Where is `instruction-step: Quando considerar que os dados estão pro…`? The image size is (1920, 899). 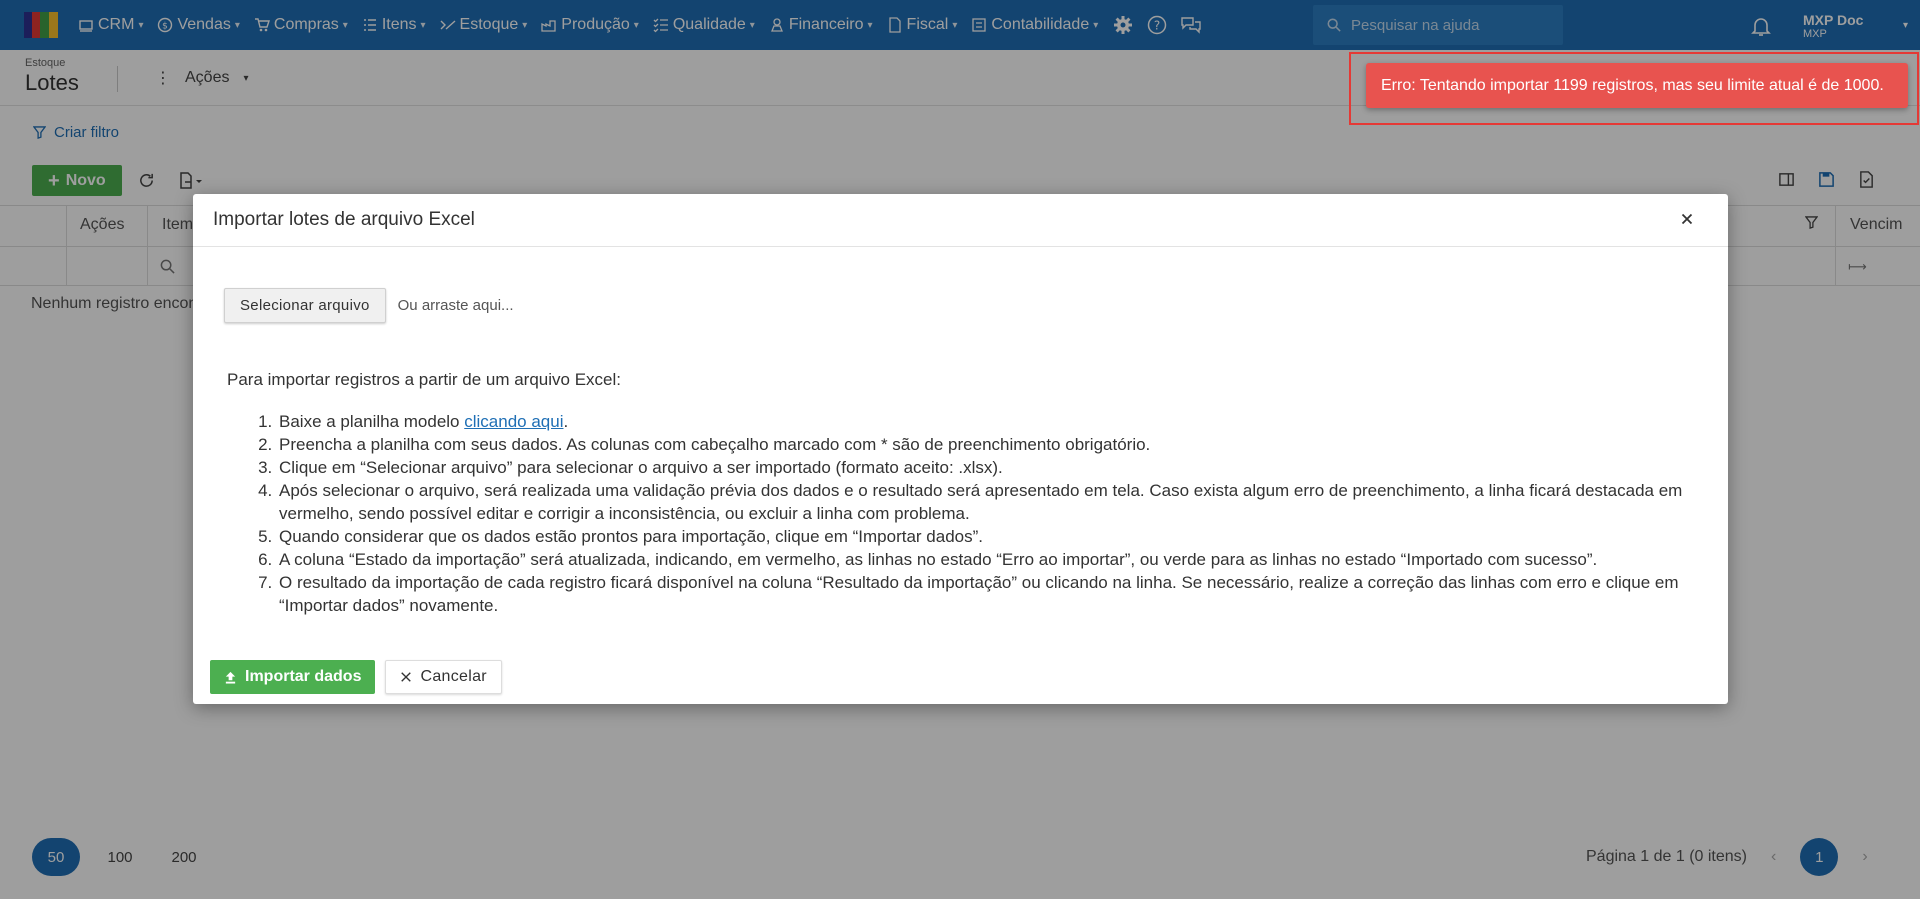 instruction-step: Quando considerar que os dados estão pro… is located at coordinates (987, 536).